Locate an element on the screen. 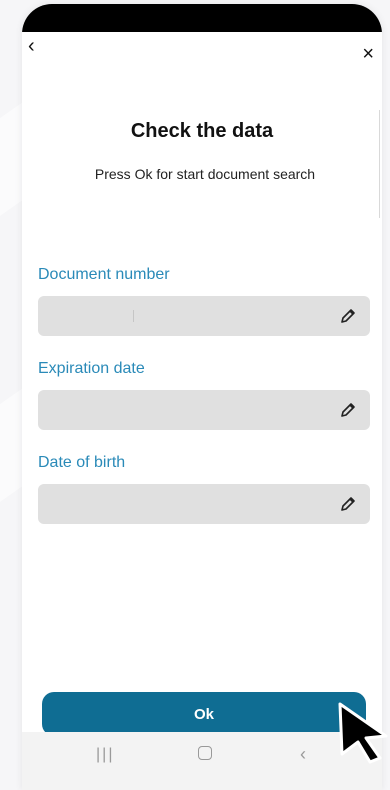 This screenshot has height=790, width=390. back-button: ‹ is located at coordinates (31, 46).